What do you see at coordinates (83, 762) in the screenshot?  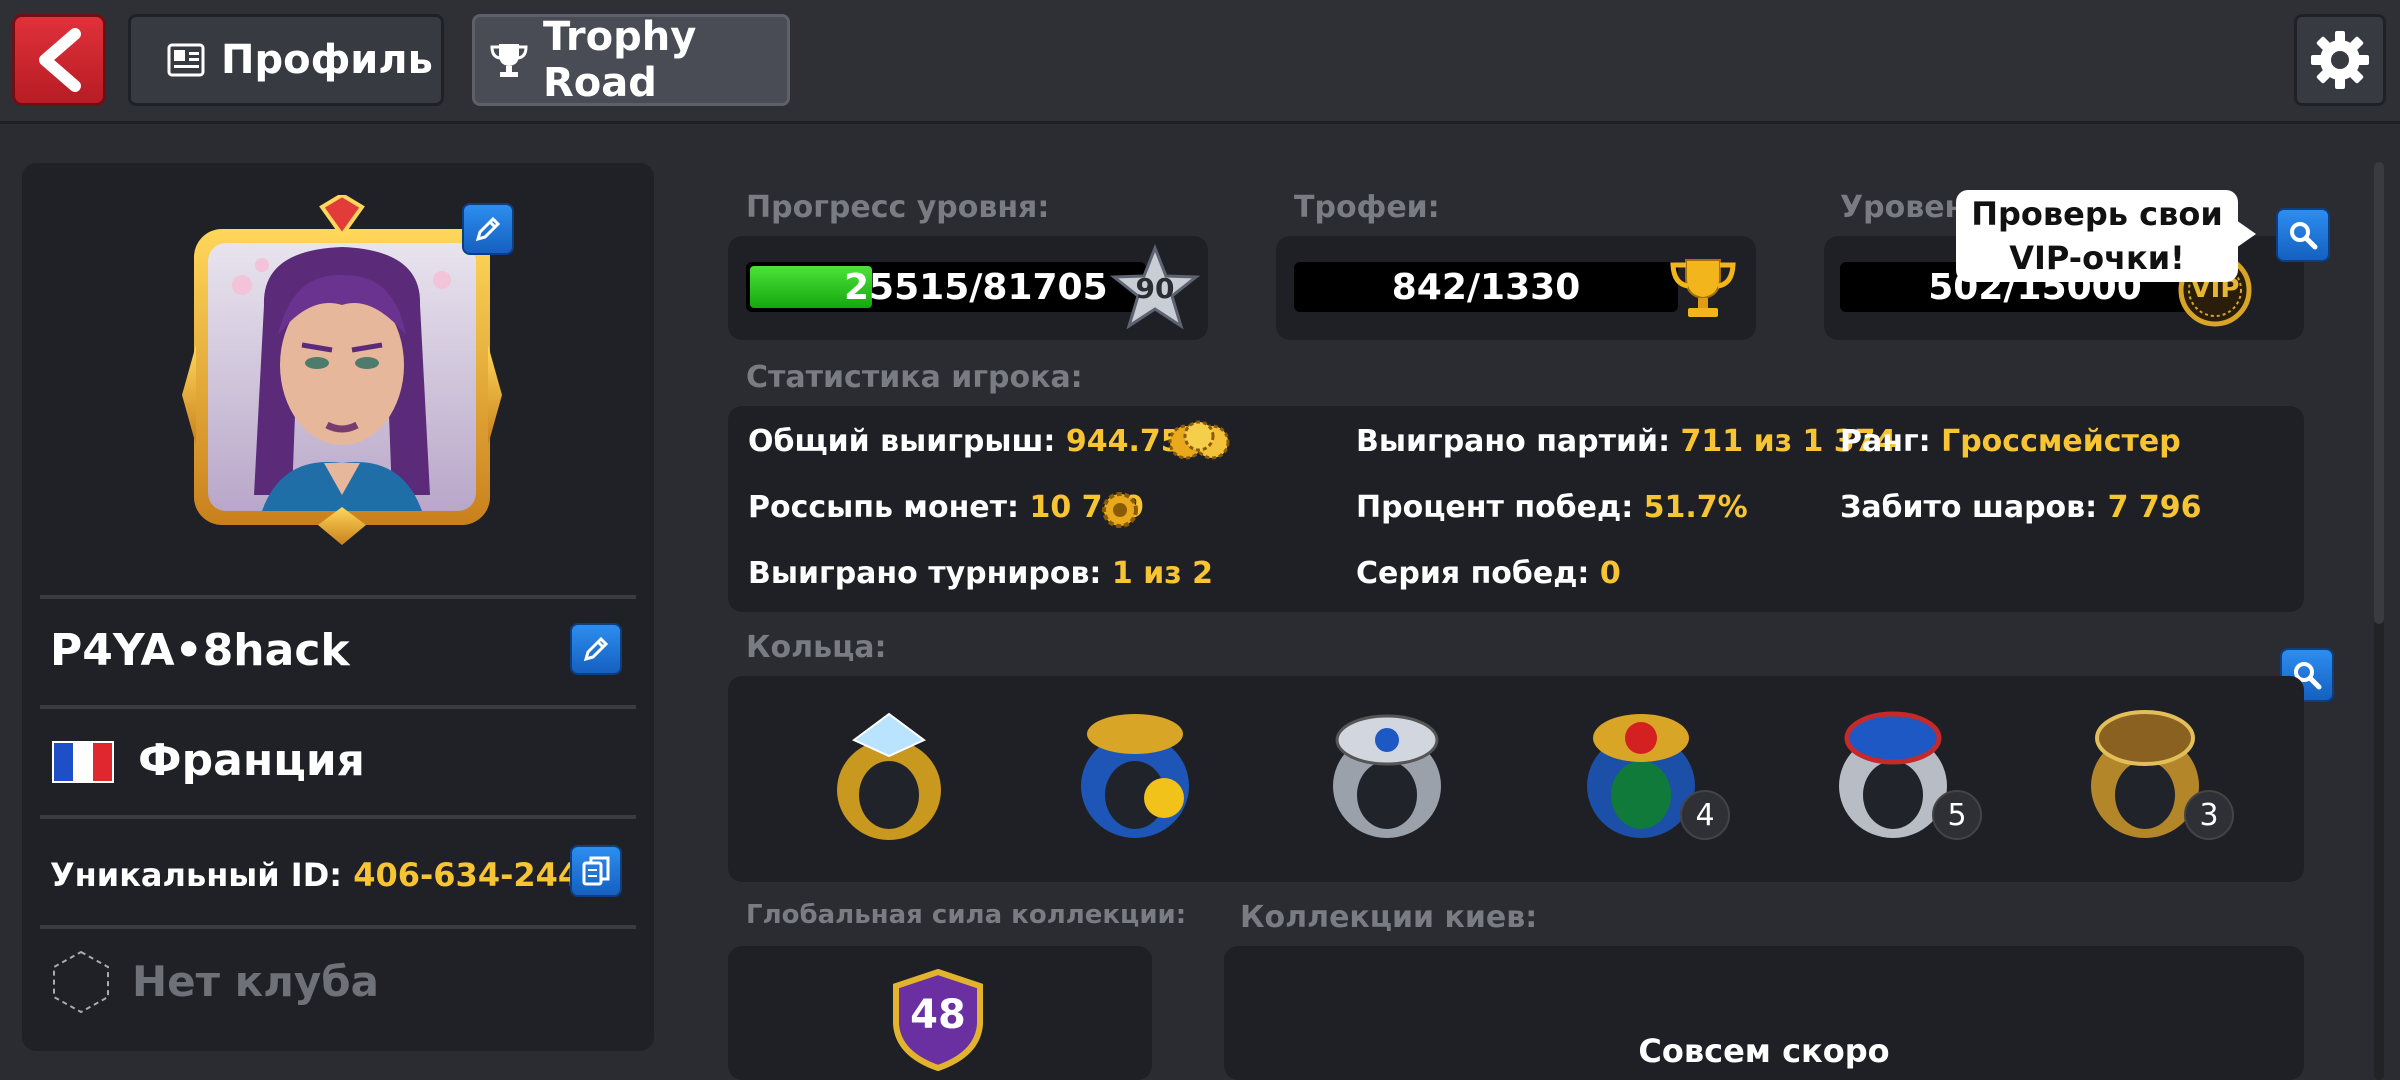 I see `france-flag-icon` at bounding box center [83, 762].